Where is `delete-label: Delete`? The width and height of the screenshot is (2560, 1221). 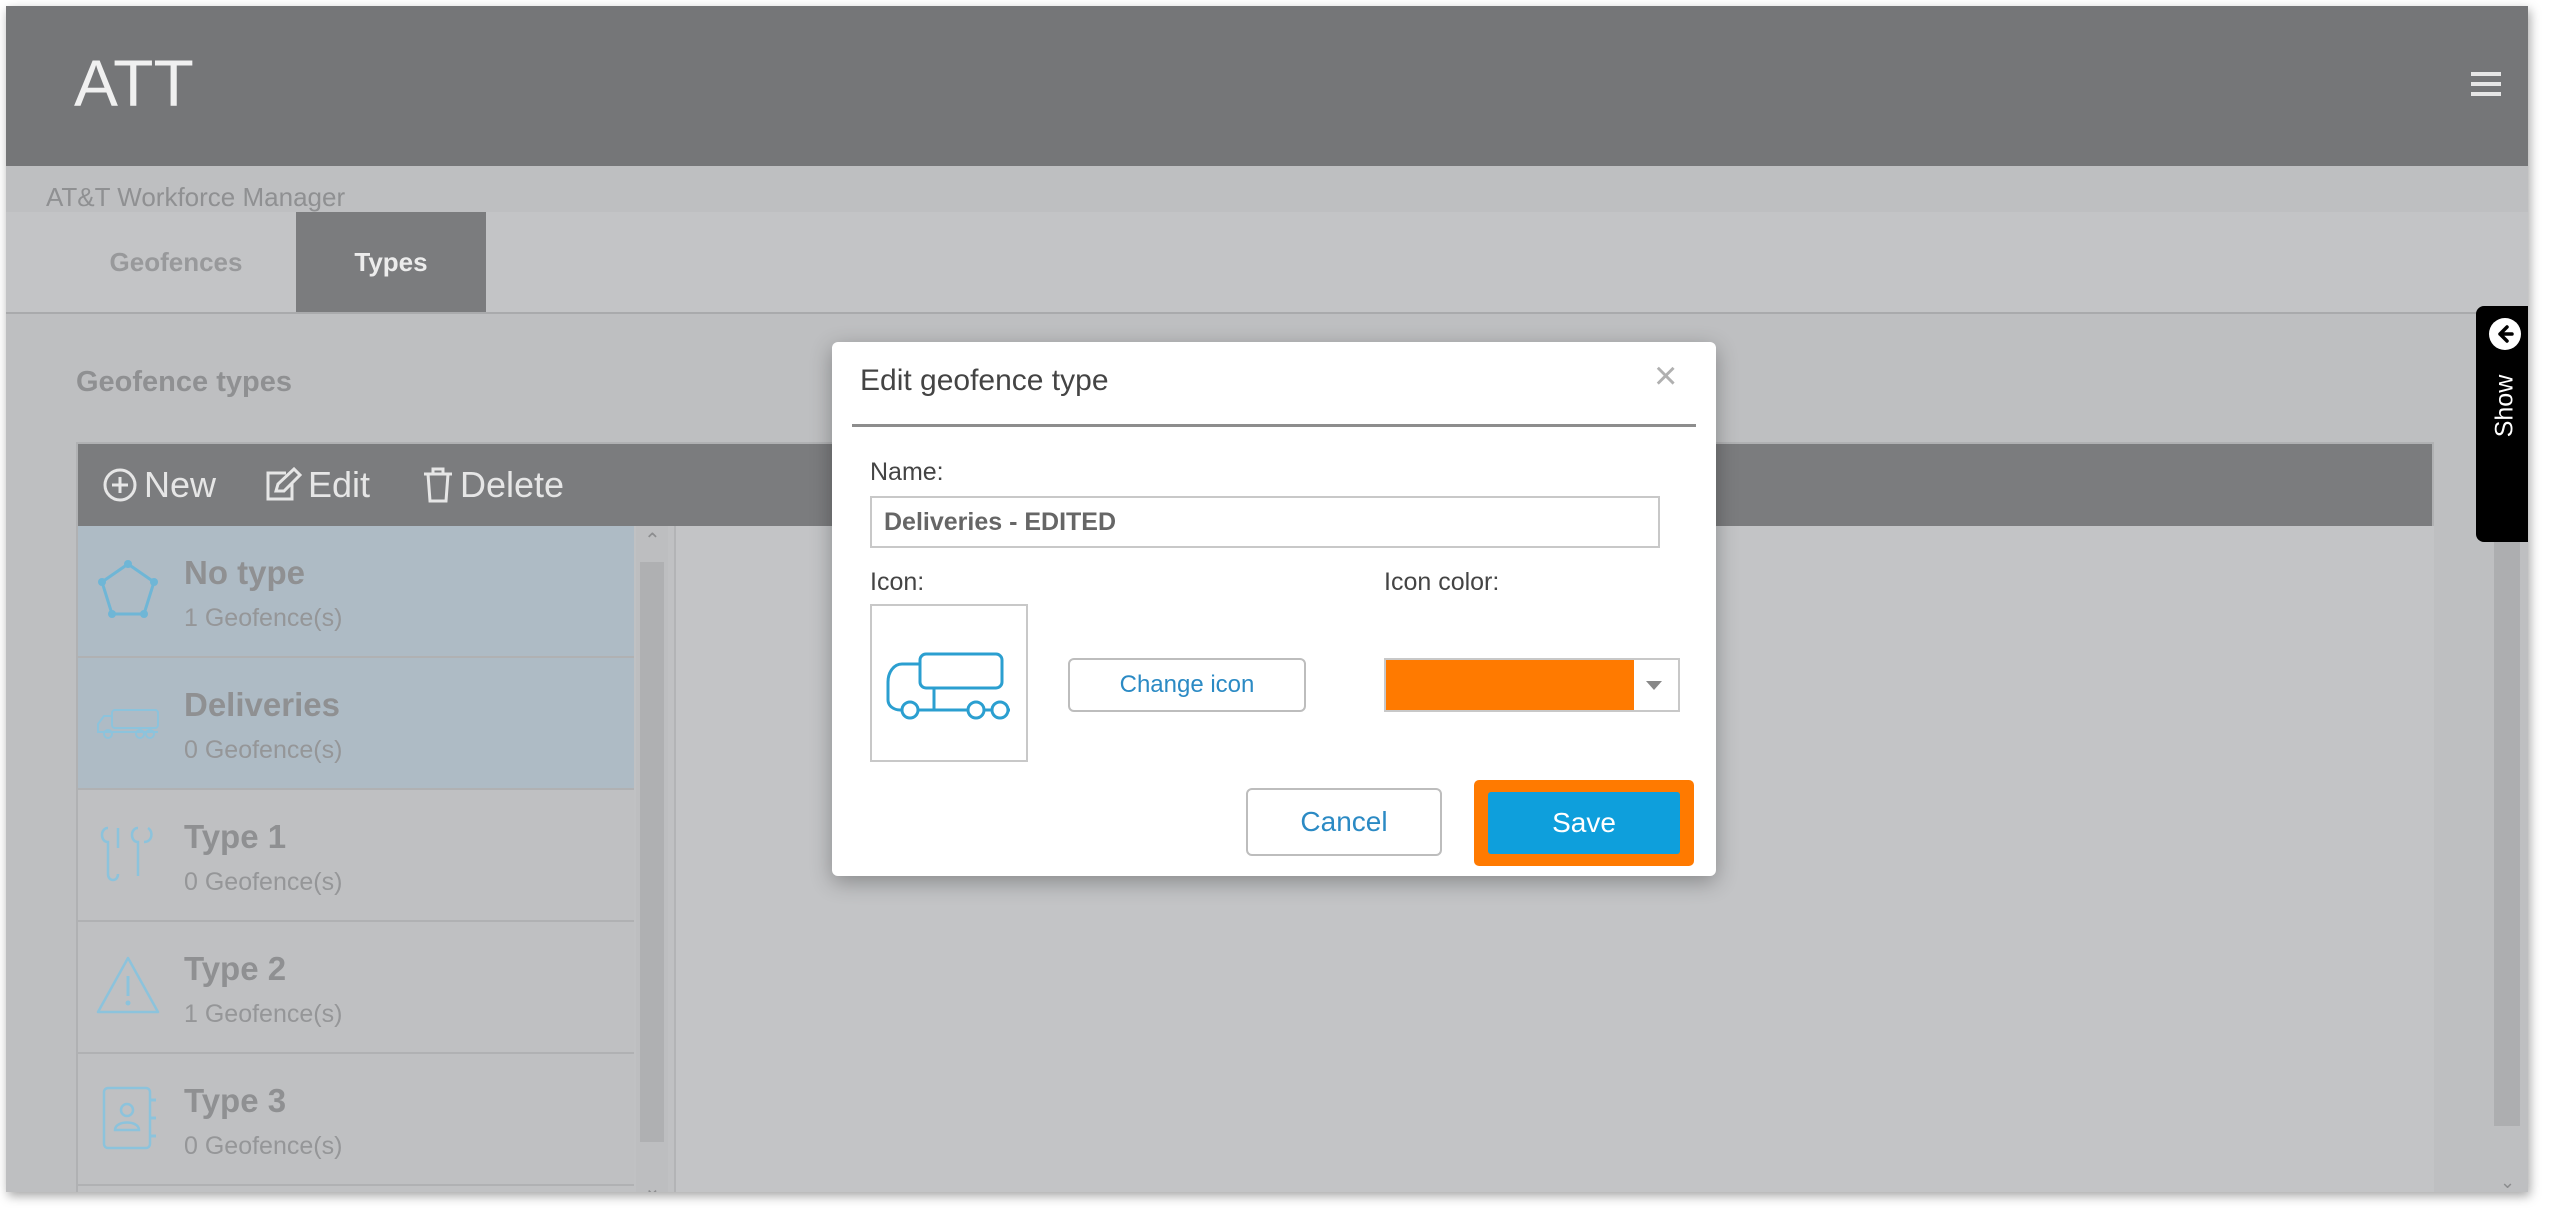 delete-label: Delete is located at coordinates (512, 484).